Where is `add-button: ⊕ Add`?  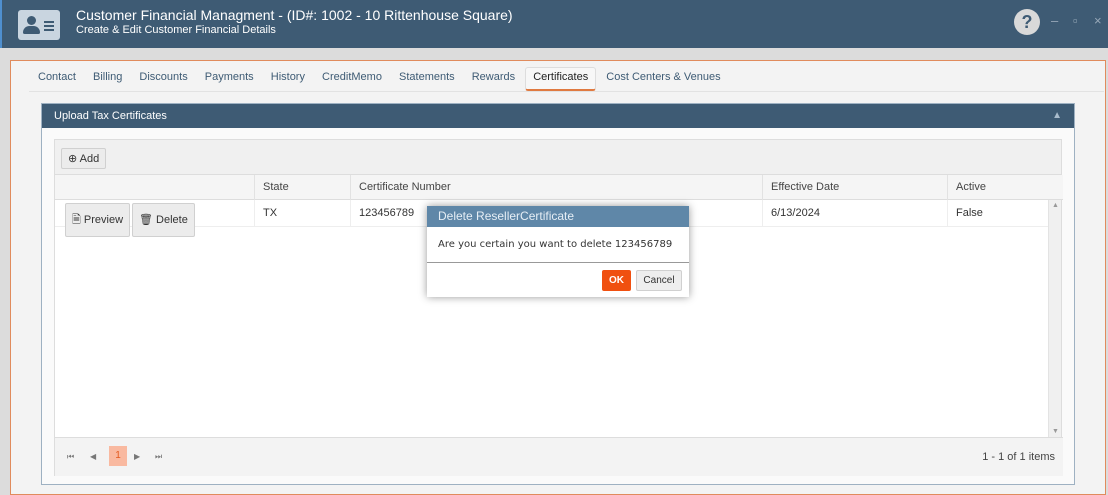 add-button: ⊕ Add is located at coordinates (84, 158).